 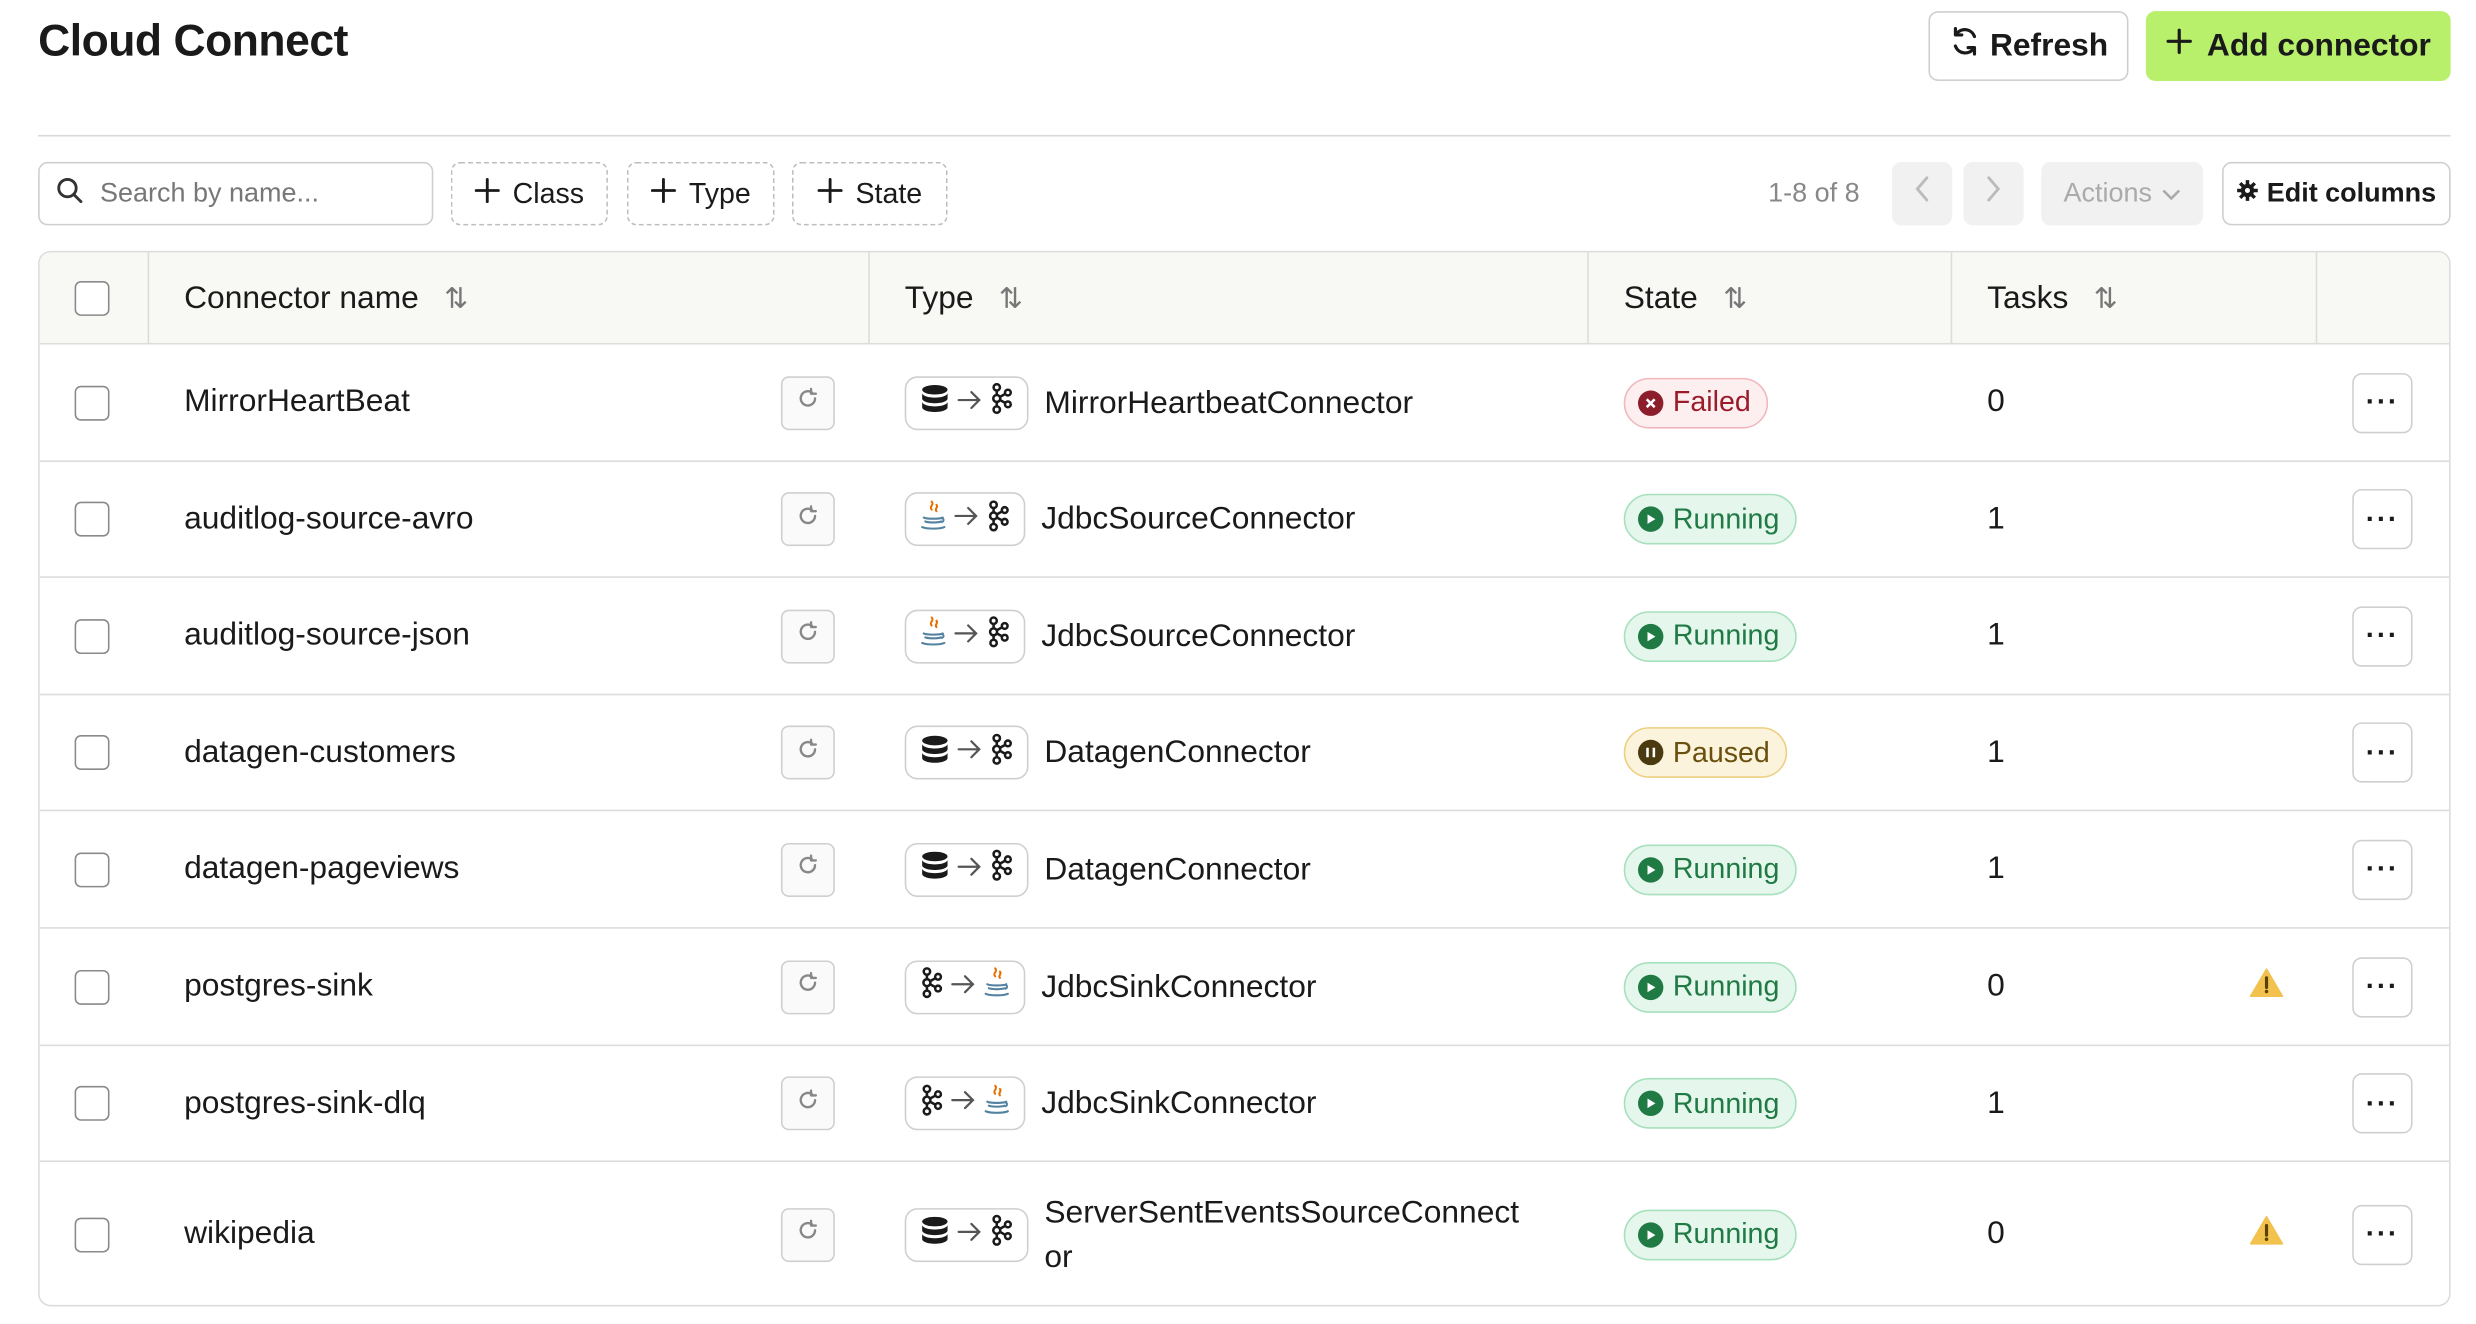 What do you see at coordinates (1993, 193) in the screenshot?
I see `next-page-button` at bounding box center [1993, 193].